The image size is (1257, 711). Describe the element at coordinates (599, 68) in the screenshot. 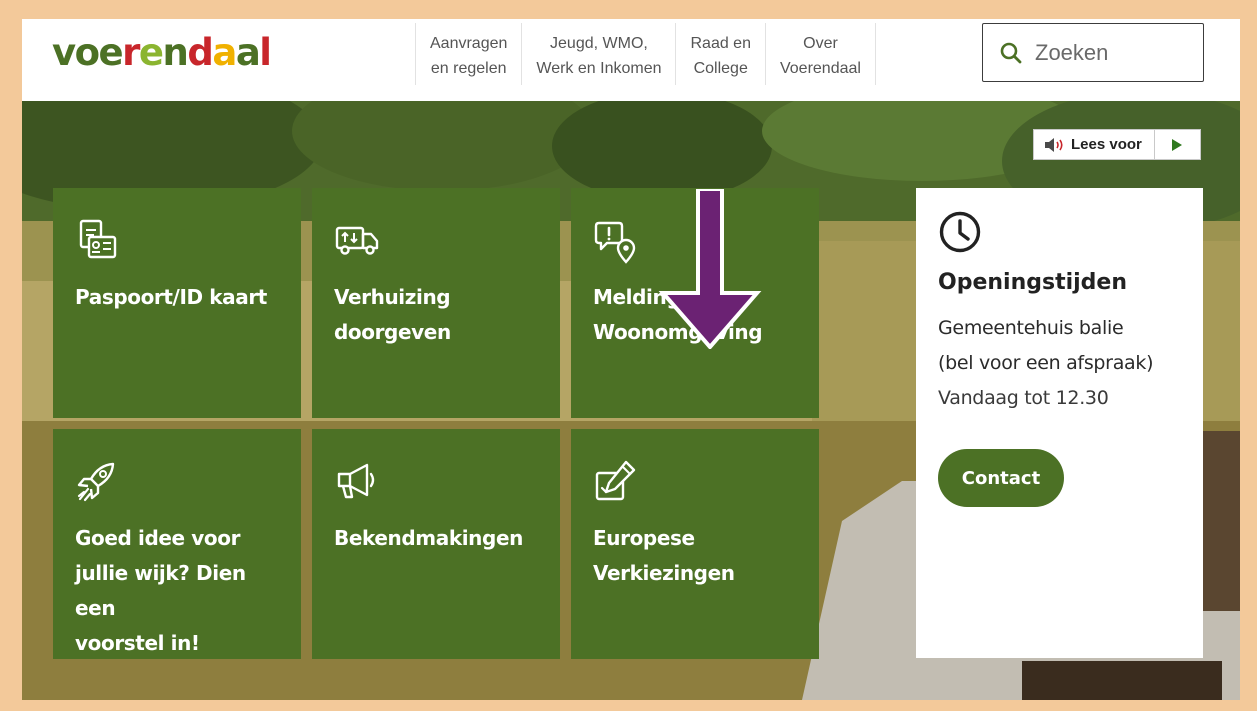

I see `nav-label: Werk en Inkomen` at that location.